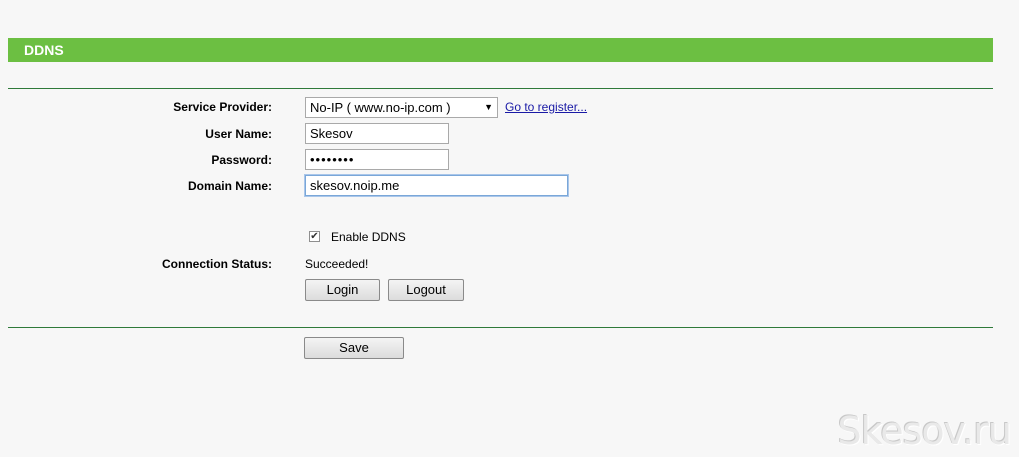  I want to click on header-bar: DDNS, so click(500, 50).